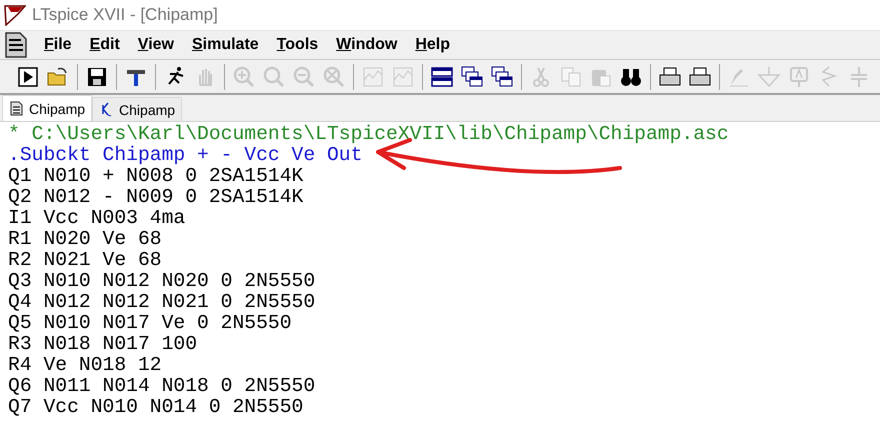  I want to click on netlist-line: Q7 Vcc N010 N014 0 2N5550, so click(156, 407).